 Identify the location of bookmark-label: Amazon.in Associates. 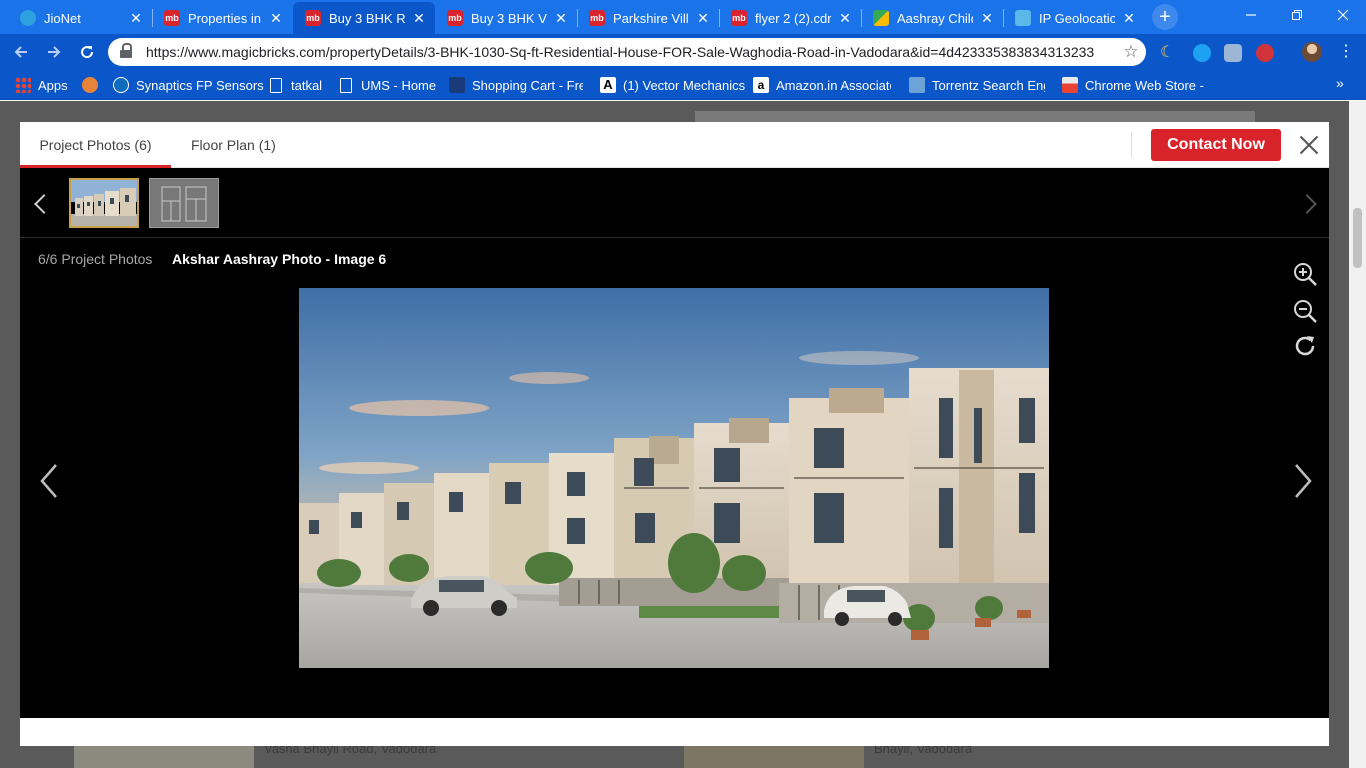
(833, 85).